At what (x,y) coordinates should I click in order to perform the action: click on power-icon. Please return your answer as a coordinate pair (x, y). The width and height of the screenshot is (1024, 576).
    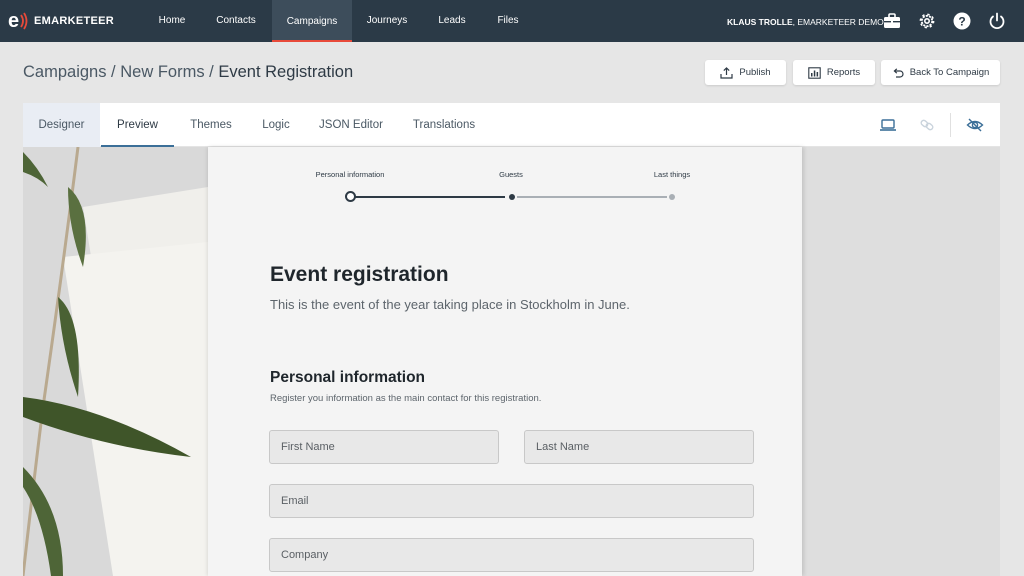
    Looking at the image, I should click on (997, 21).